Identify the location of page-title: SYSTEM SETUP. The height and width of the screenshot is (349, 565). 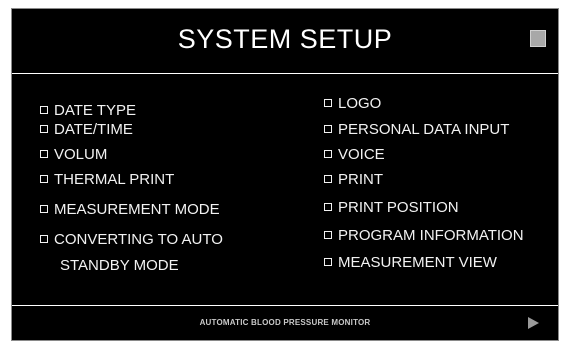
(285, 39).